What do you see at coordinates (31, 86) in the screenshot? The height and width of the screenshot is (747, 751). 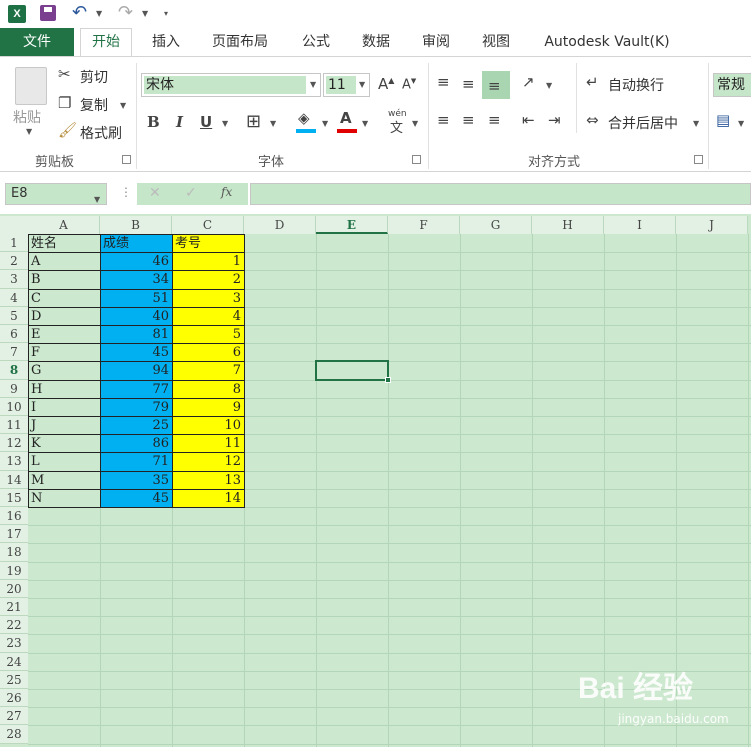 I see `paste-icon` at bounding box center [31, 86].